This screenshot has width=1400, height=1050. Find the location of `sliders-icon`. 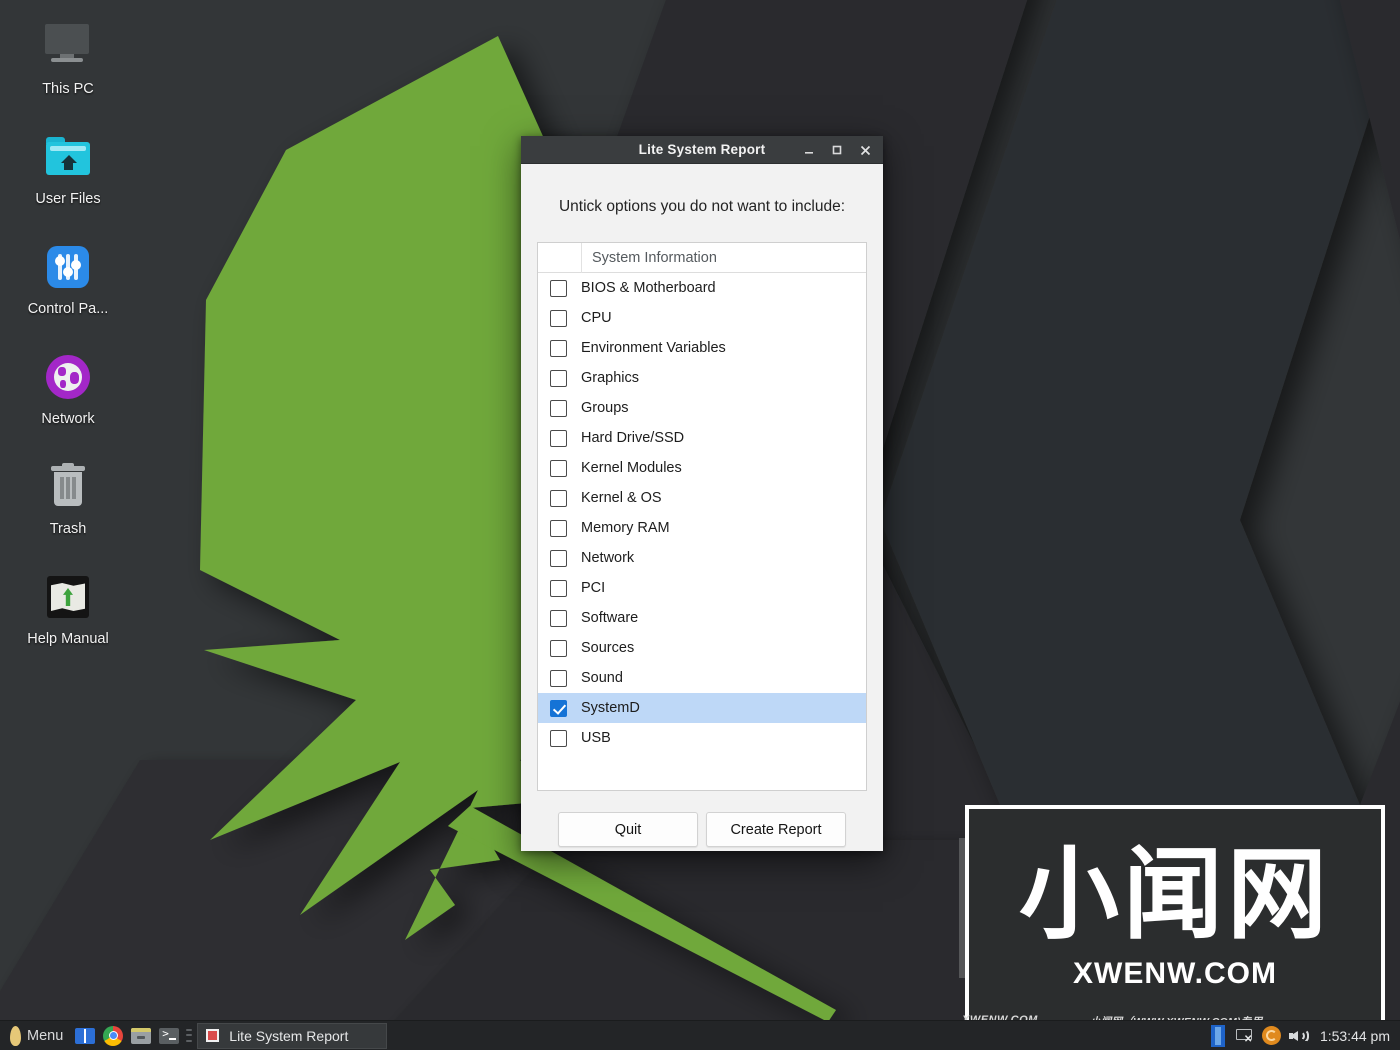

sliders-icon is located at coordinates (68, 267).